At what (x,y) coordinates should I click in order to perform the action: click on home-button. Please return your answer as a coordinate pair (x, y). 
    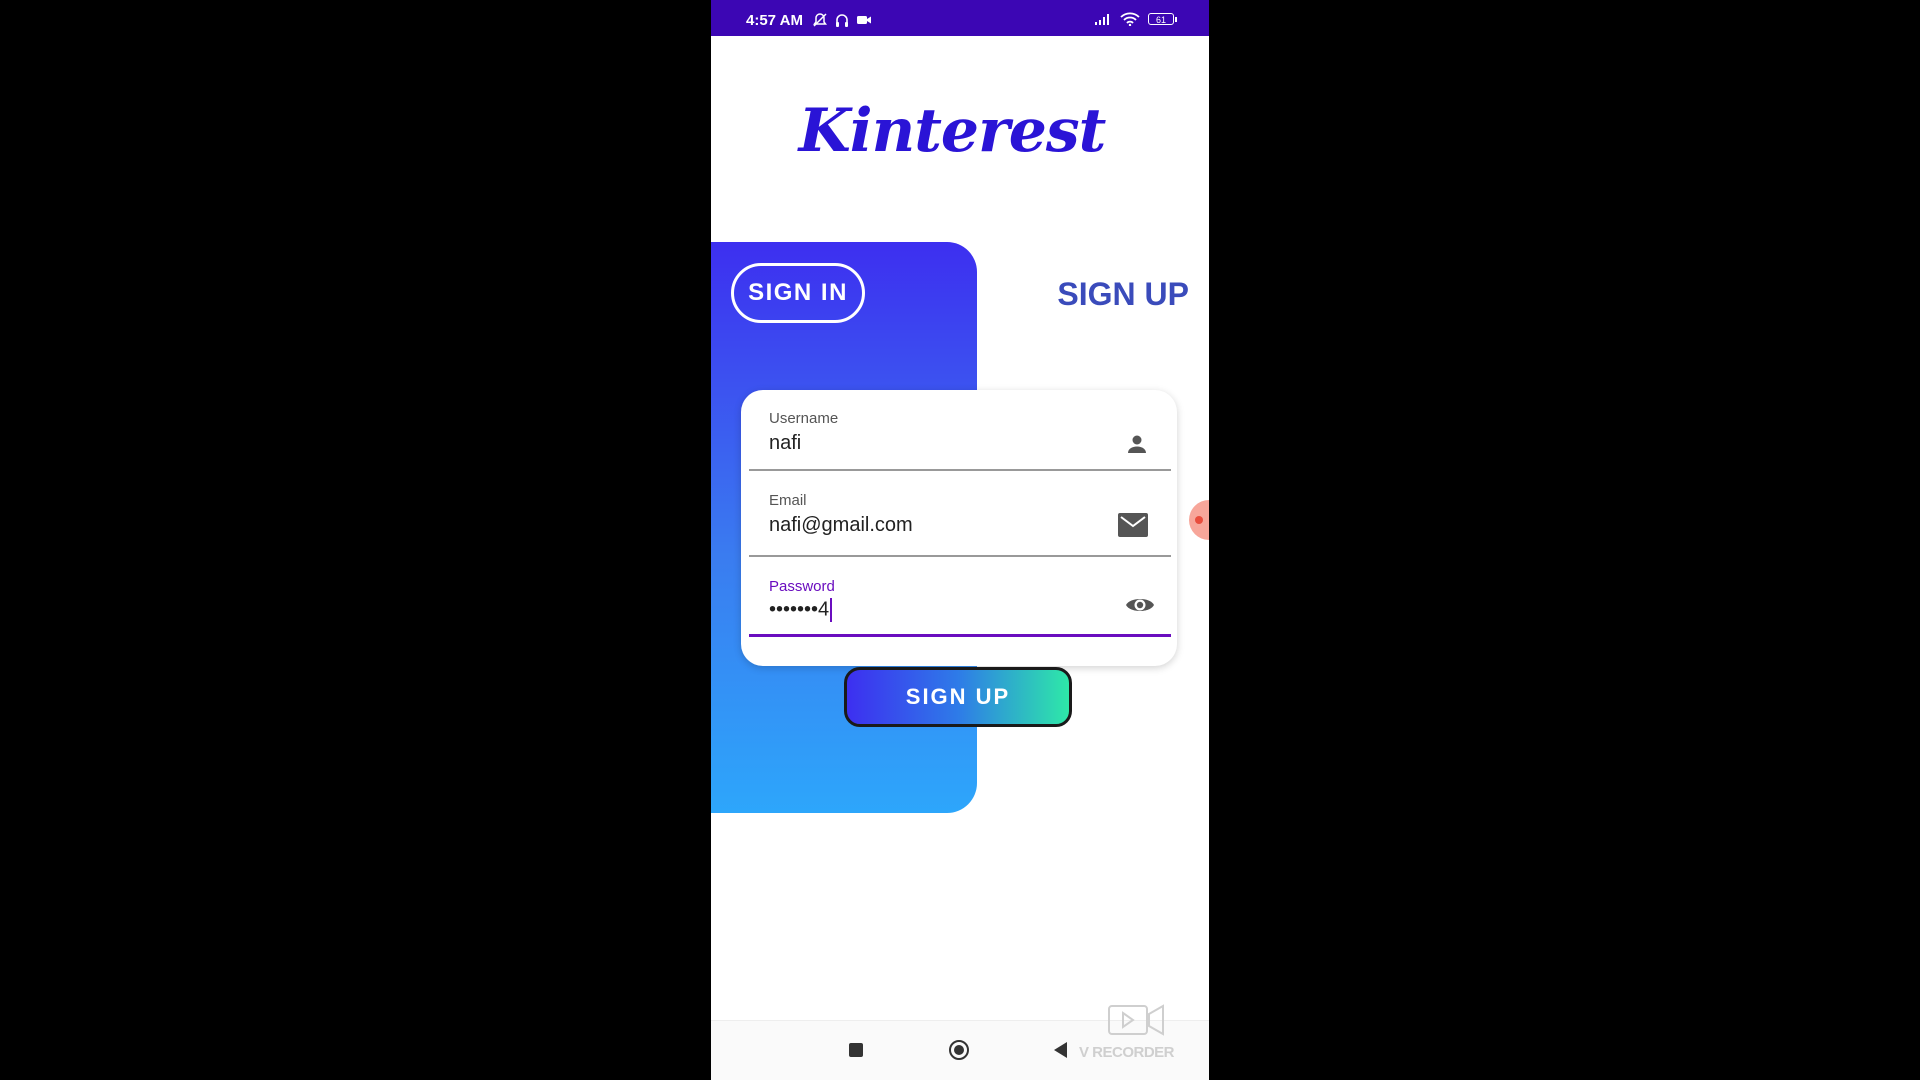
    Looking at the image, I should click on (959, 1050).